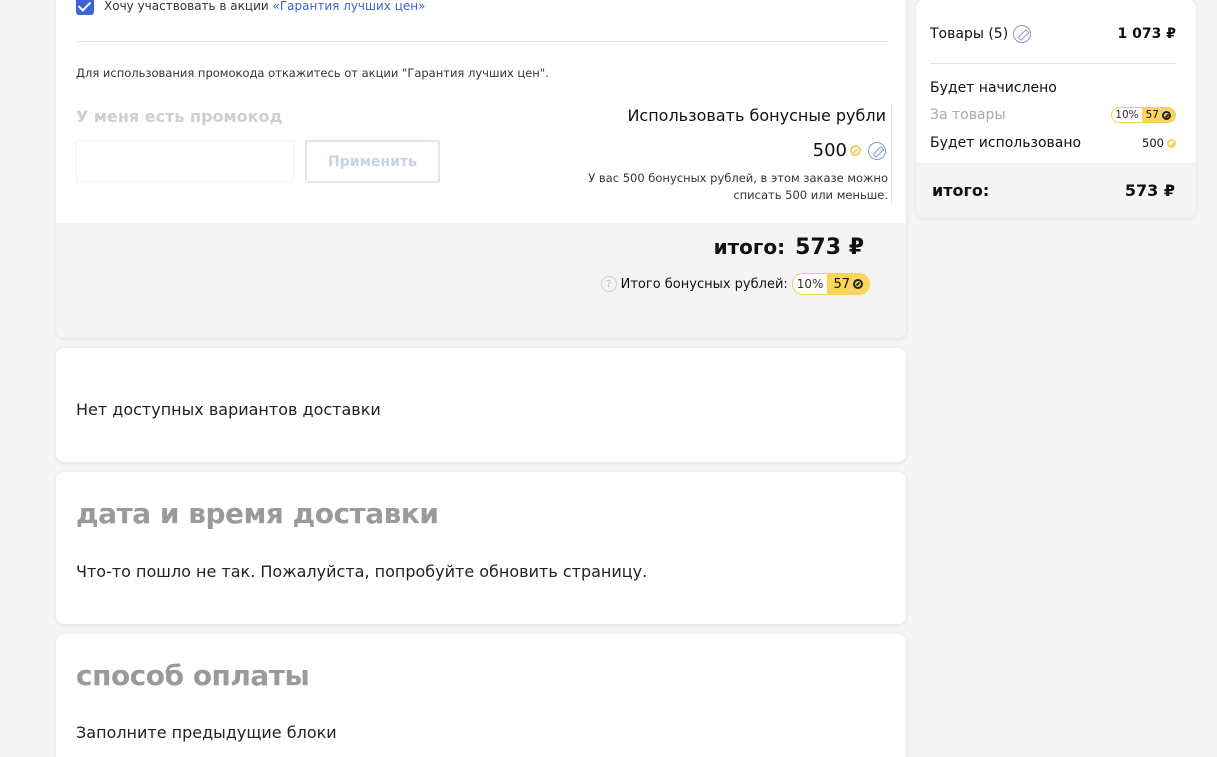 The image size is (1217, 757). What do you see at coordinates (482, 41) in the screenshot?
I see `divider` at bounding box center [482, 41].